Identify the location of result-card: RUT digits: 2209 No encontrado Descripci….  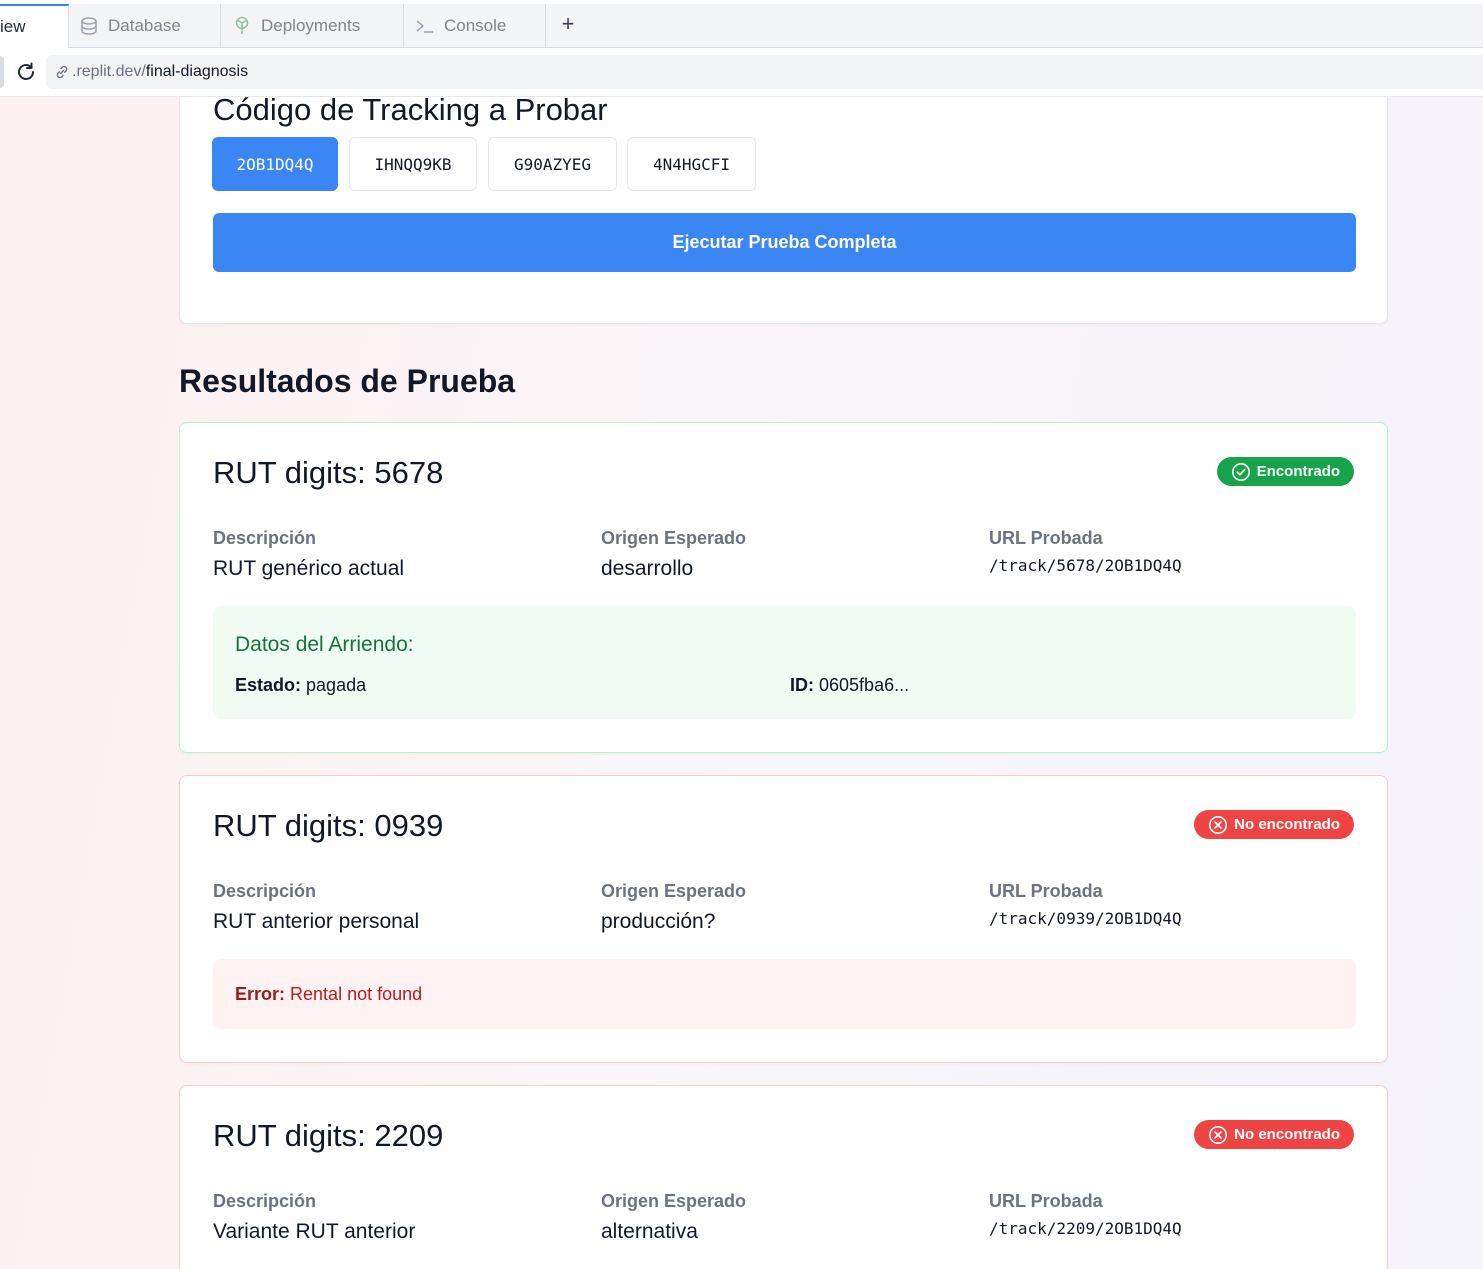
(783, 1177).